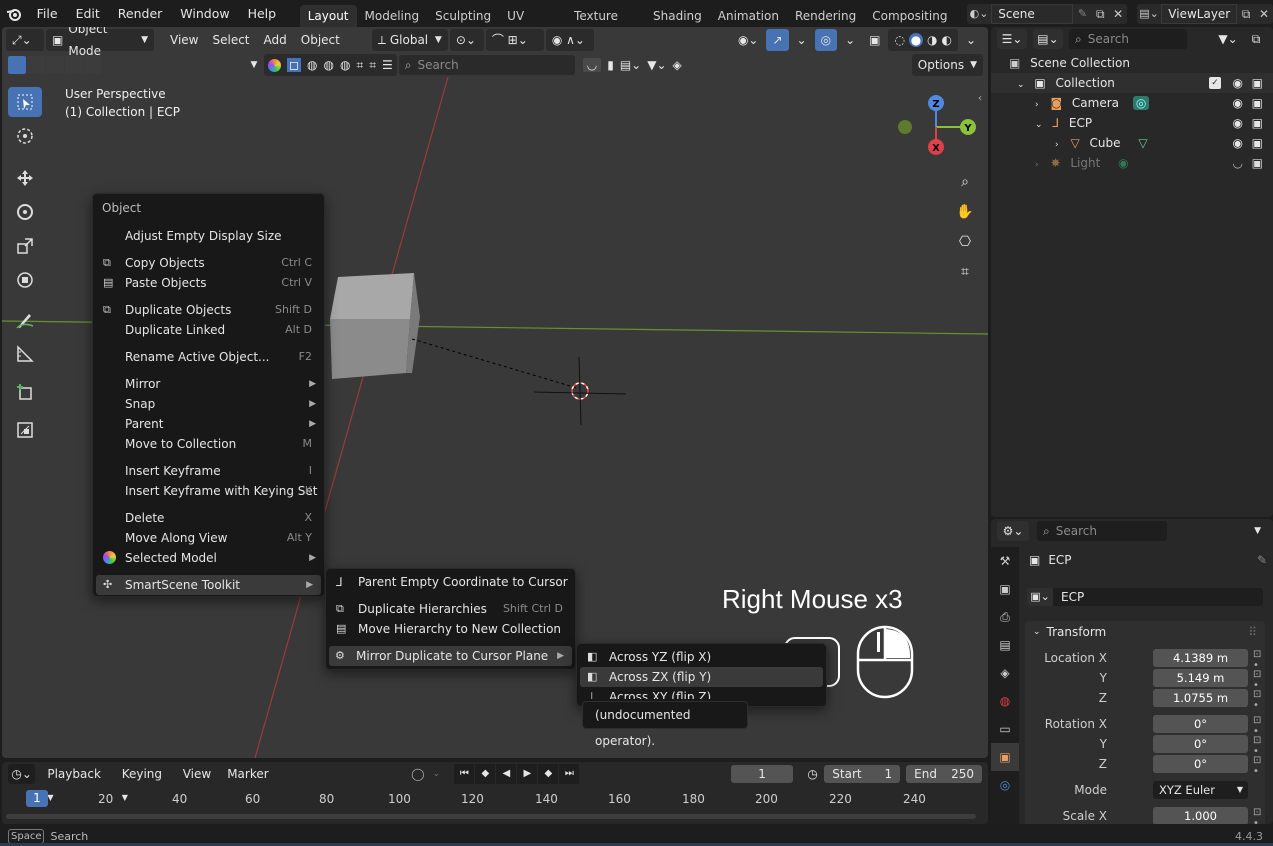 The width and height of the screenshot is (1273, 846). What do you see at coordinates (826, 40) in the screenshot?
I see `overlay-toggle-icon: ◎` at bounding box center [826, 40].